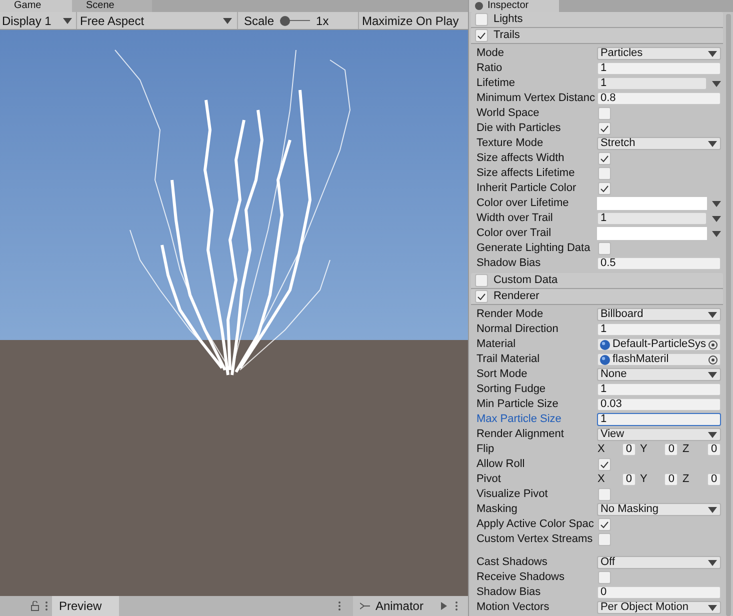  What do you see at coordinates (512, 494) in the screenshot?
I see `property-label: Visualize Pivot` at bounding box center [512, 494].